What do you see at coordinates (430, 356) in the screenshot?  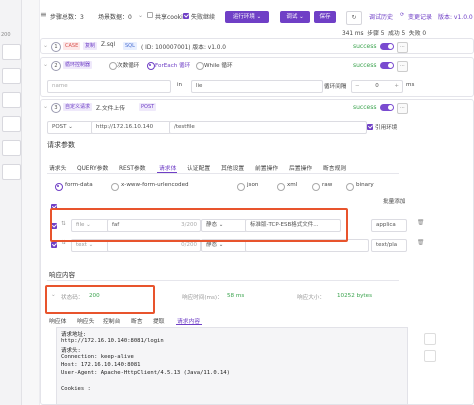 I see `expand-icon` at bounding box center [430, 356].